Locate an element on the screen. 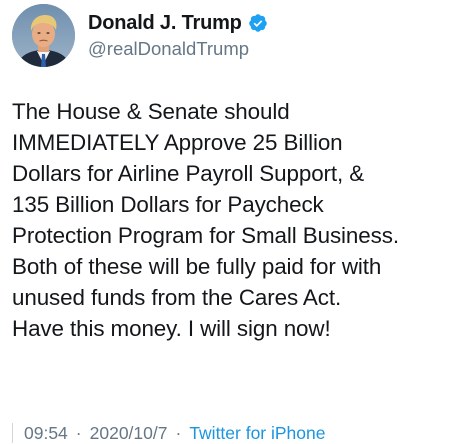 Image resolution: width=452 pixels, height=444 pixels. author-handle: @realDonaldTrump is located at coordinates (168, 49).